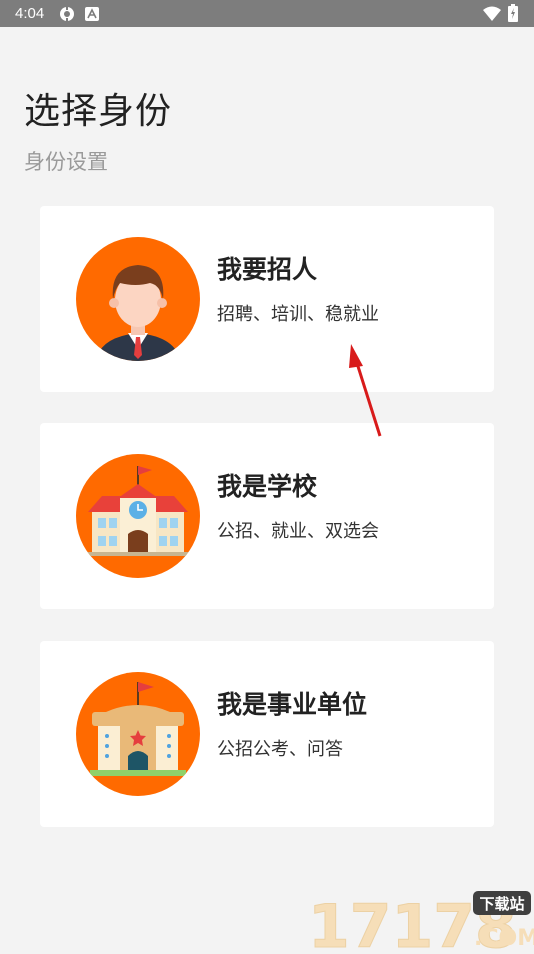 The image size is (534, 954). What do you see at coordinates (365, 394) in the screenshot?
I see `annotation-arrow-icon` at bounding box center [365, 394].